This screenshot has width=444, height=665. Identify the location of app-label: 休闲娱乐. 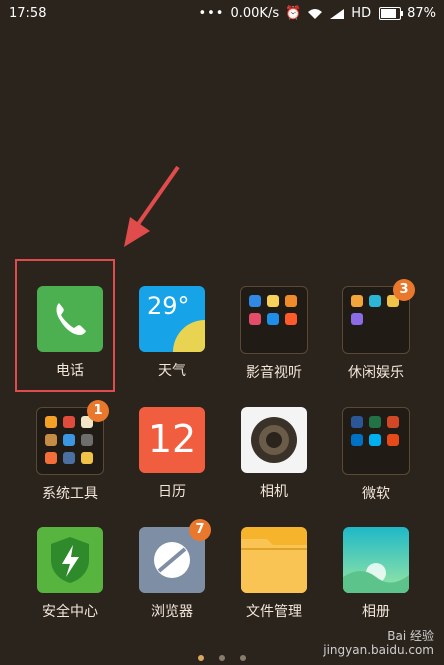
(376, 373).